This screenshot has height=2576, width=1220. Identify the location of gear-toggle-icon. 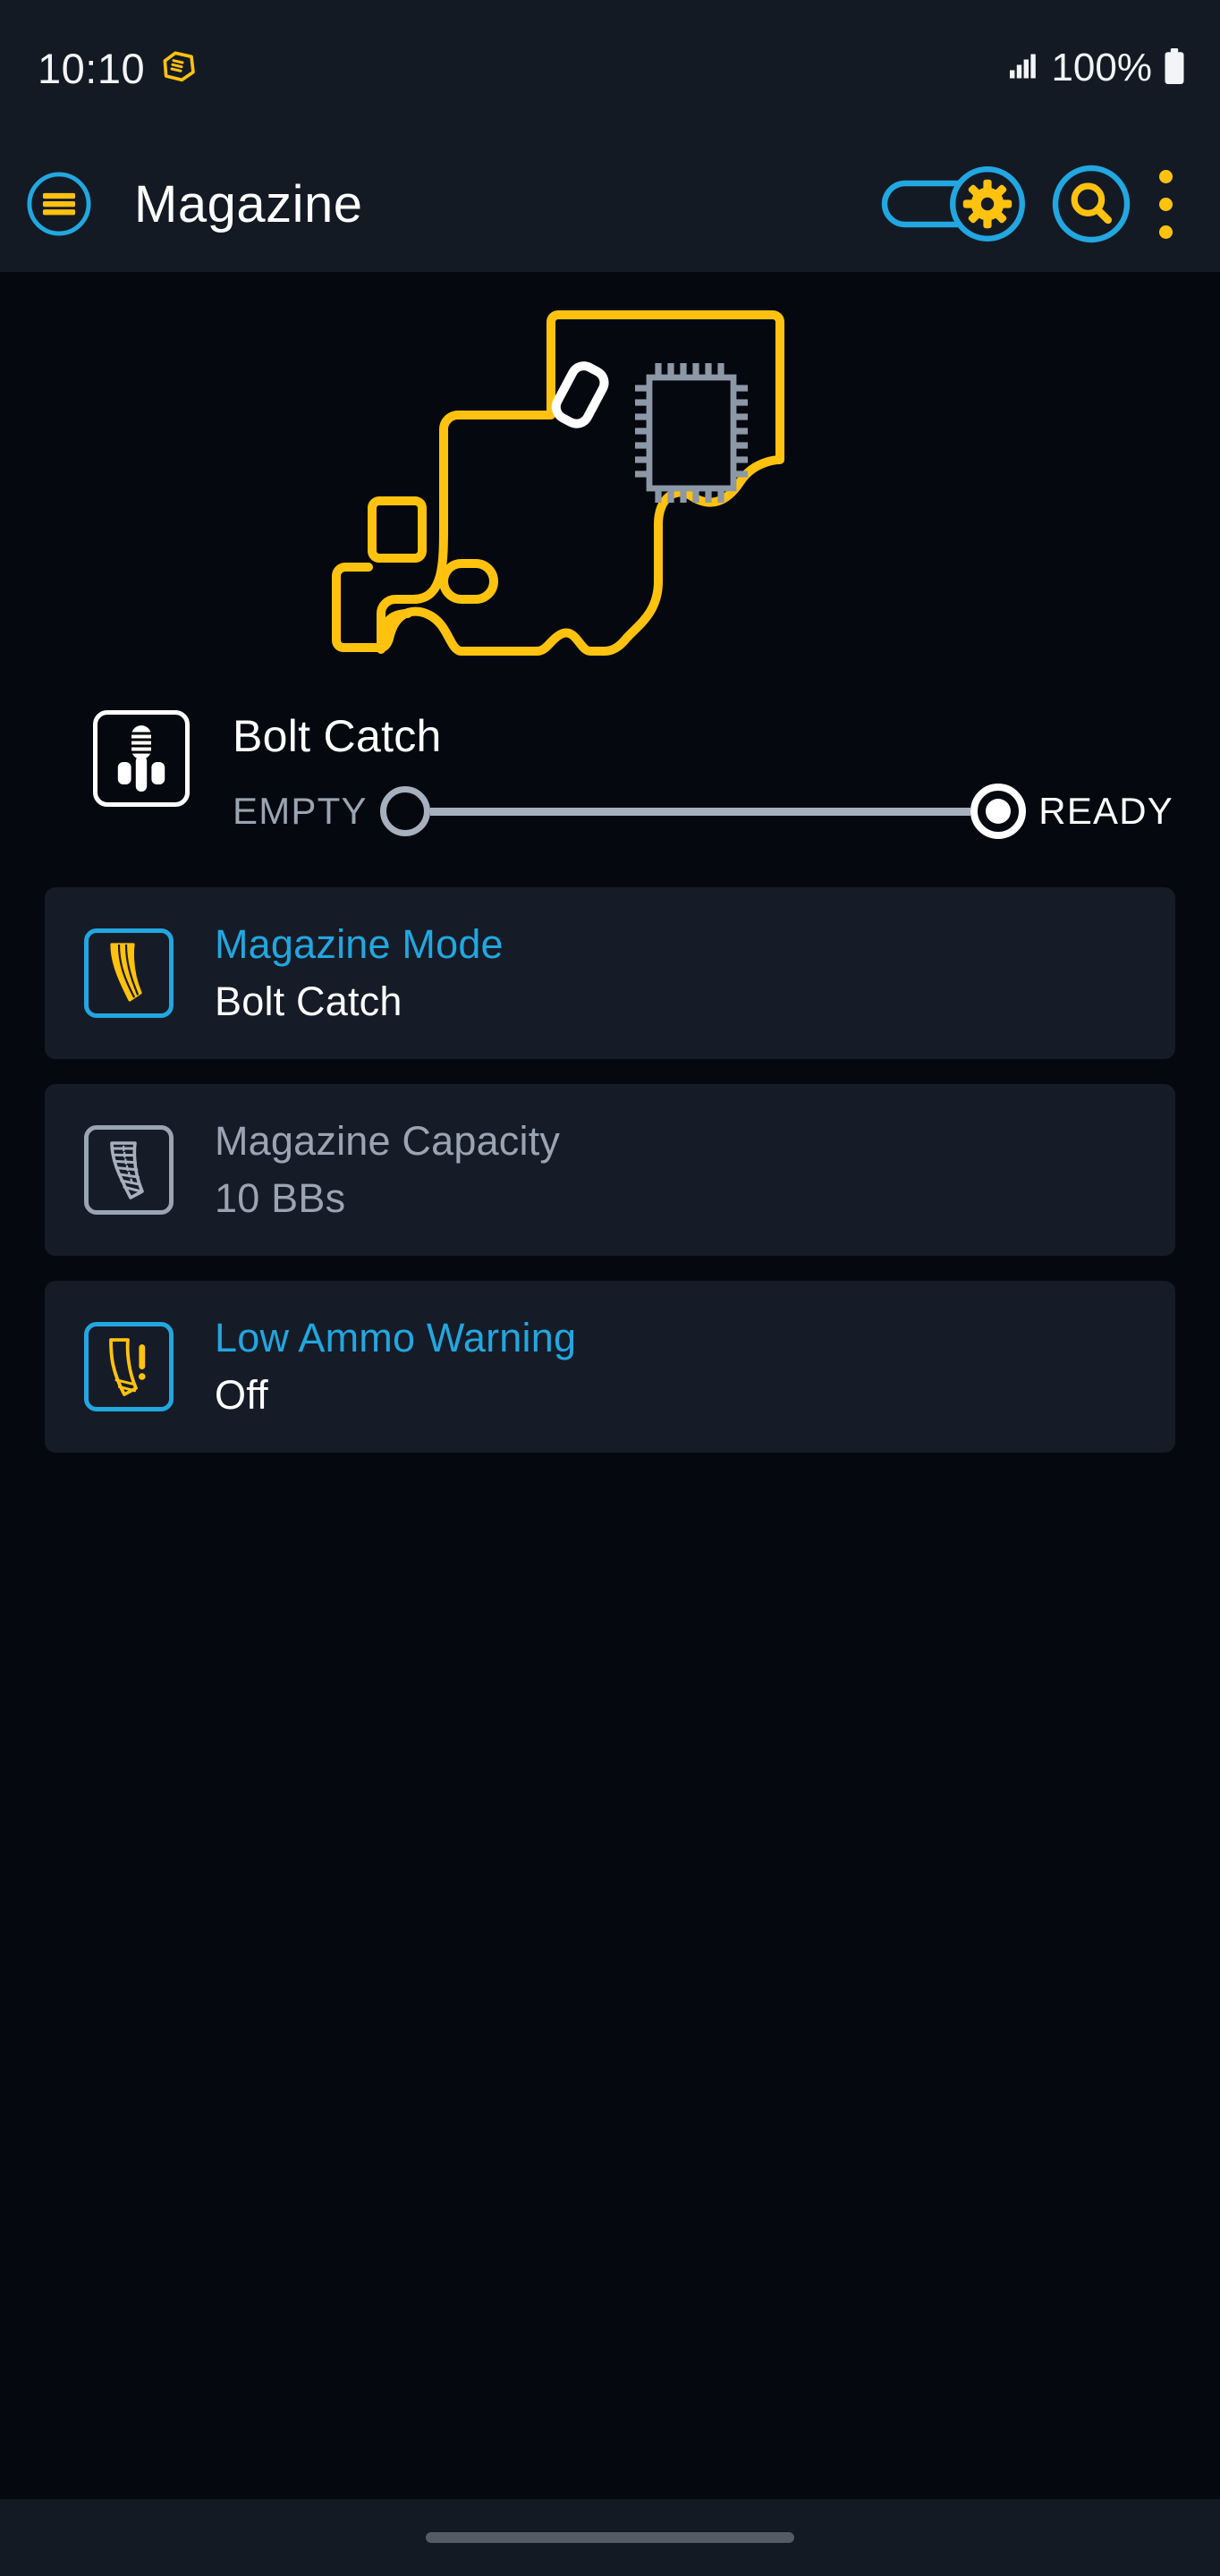
(953, 204).